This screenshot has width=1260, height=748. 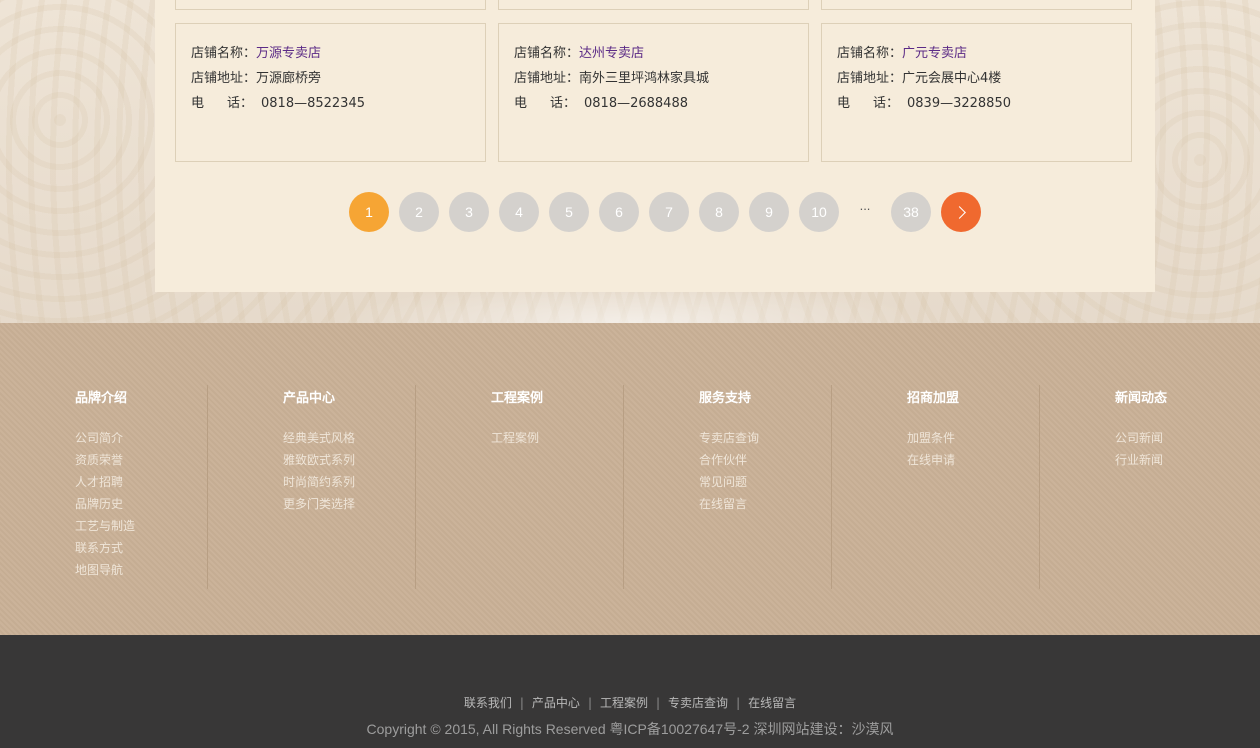 I want to click on bottom-link-projects: 工程案例, so click(x=624, y=703).